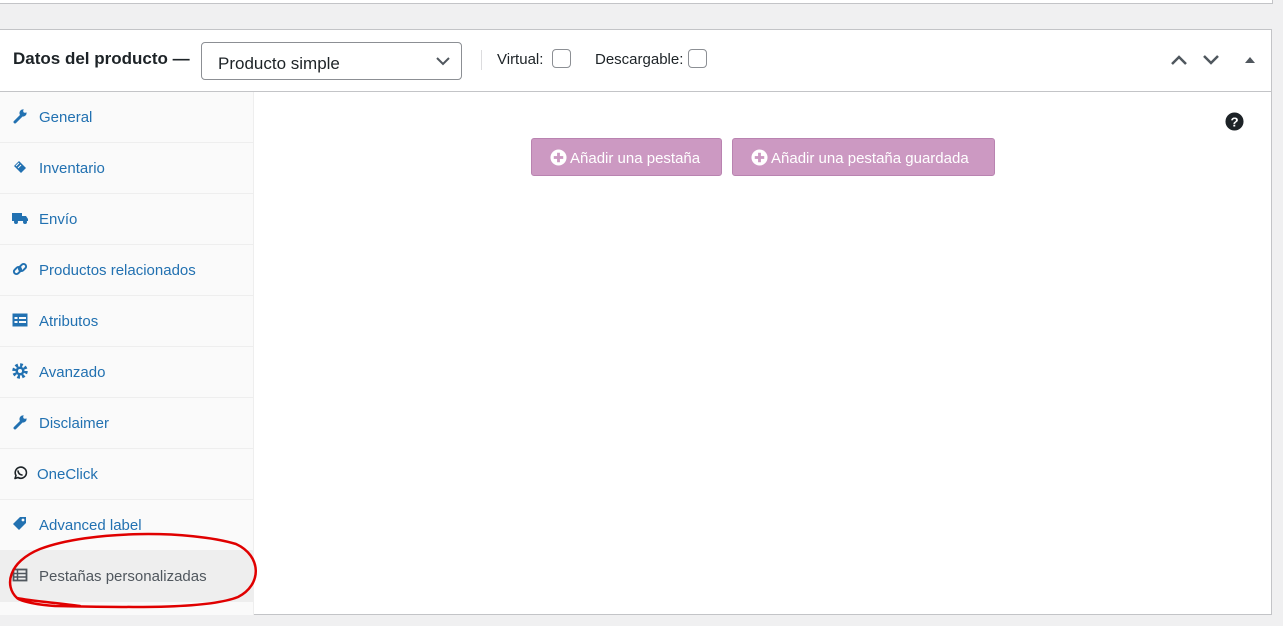 This screenshot has width=1283, height=626. What do you see at coordinates (635, 158) in the screenshot?
I see `add-tab-label: Añadir una pestaña` at bounding box center [635, 158].